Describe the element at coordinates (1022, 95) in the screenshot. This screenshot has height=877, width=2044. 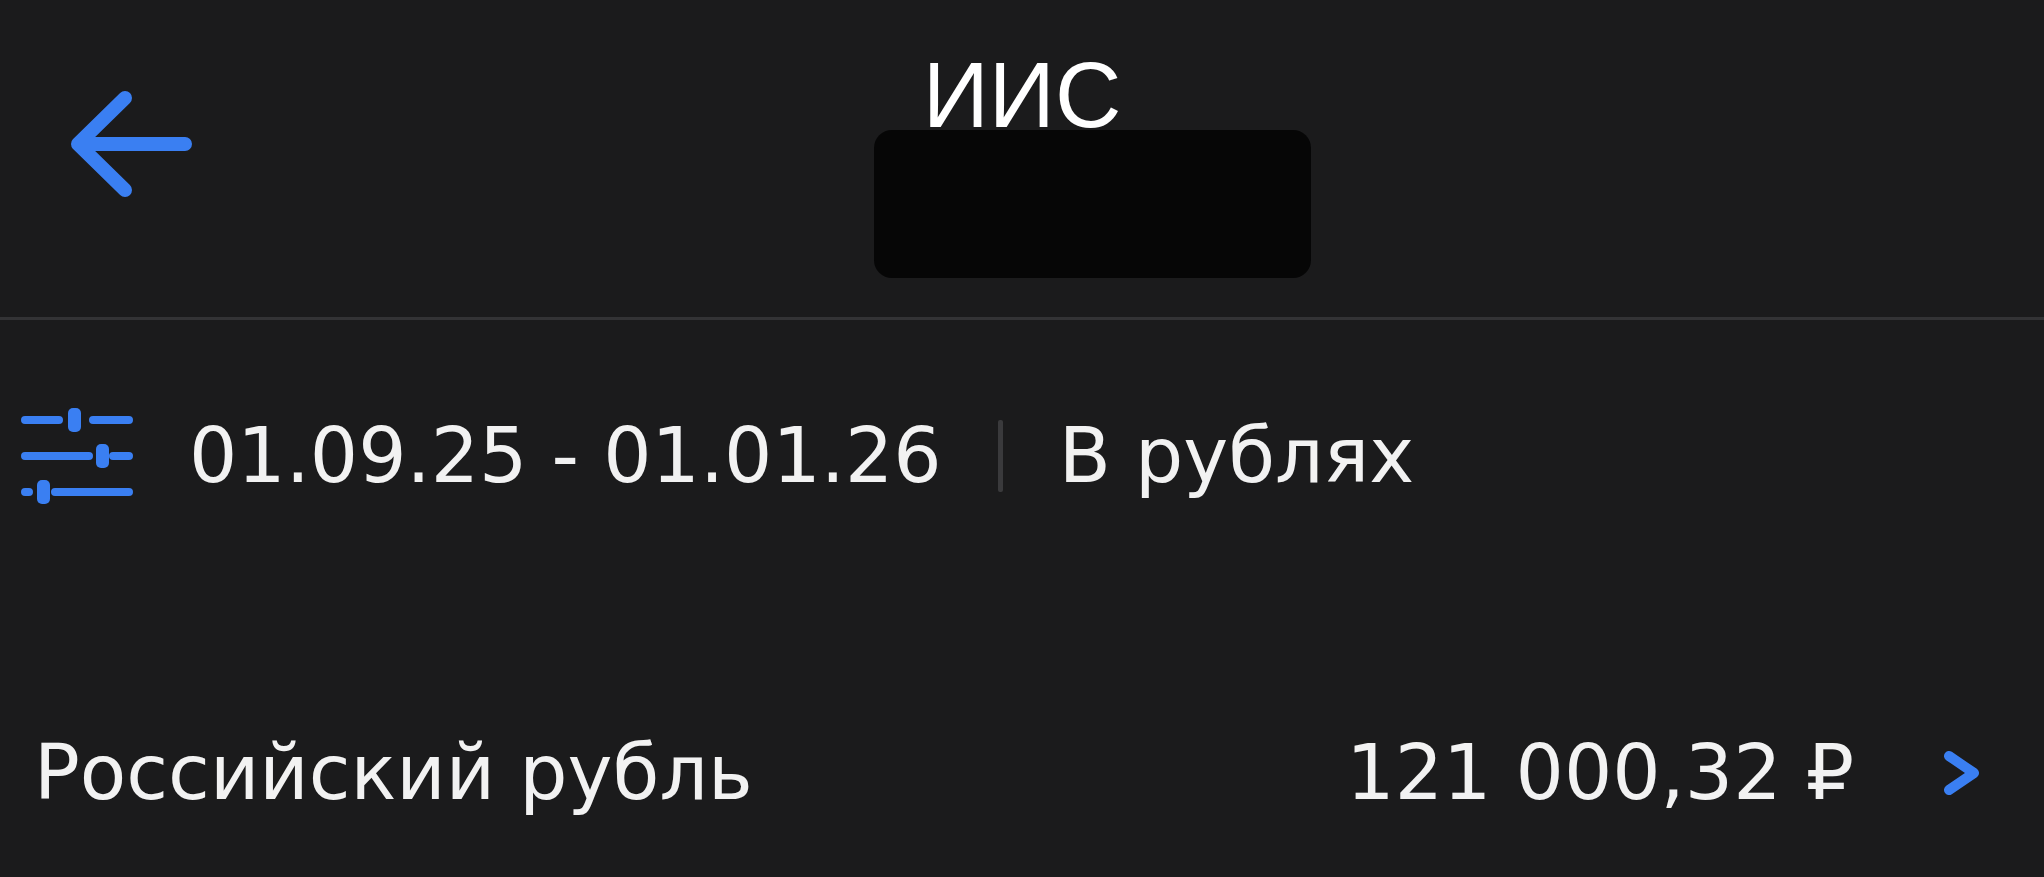
I see `screen-title: ИИС` at that location.